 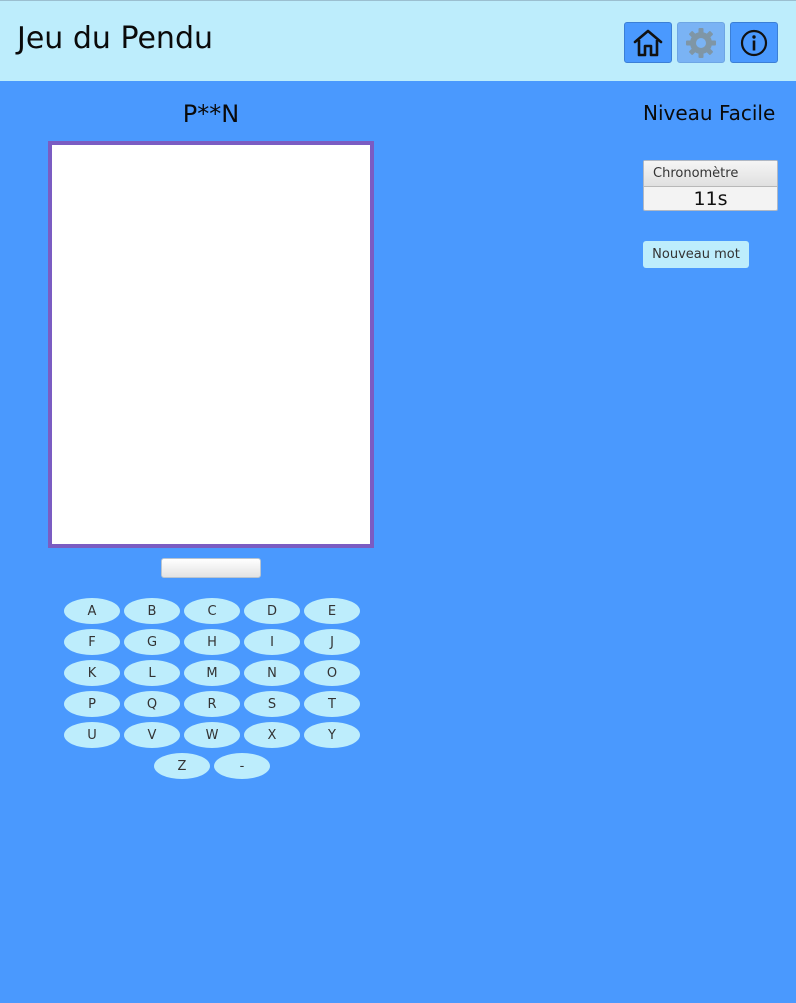 I want to click on letter-input, so click(x=211, y=568).